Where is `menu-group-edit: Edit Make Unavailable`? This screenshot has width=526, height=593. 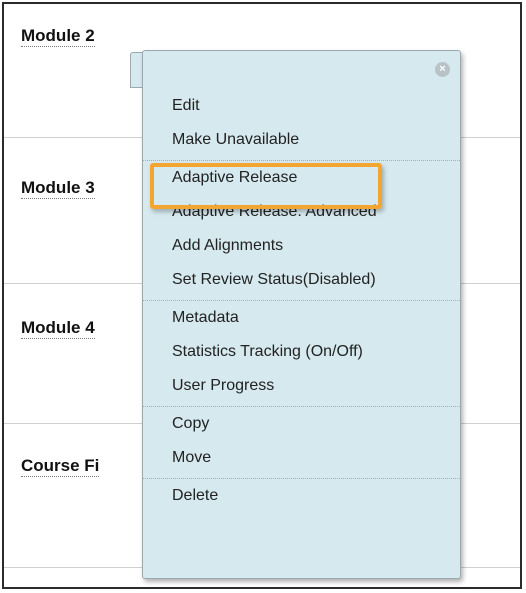 menu-group-edit: Edit Make Unavailable is located at coordinates (301, 125).